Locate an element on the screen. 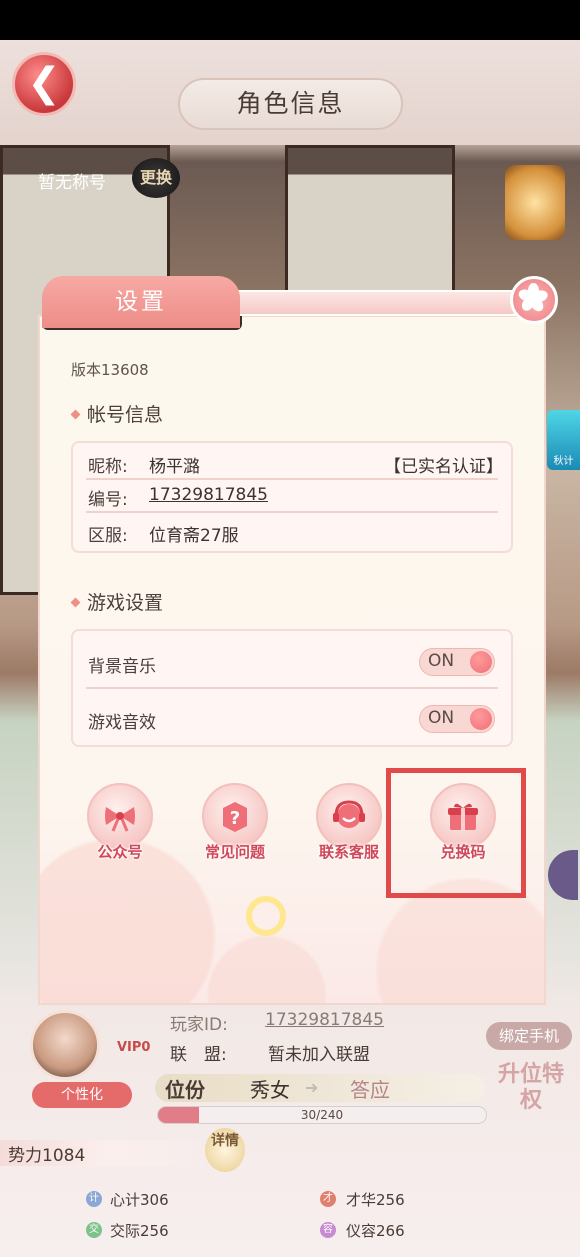  rank-current: 秀女 is located at coordinates (270, 1090).